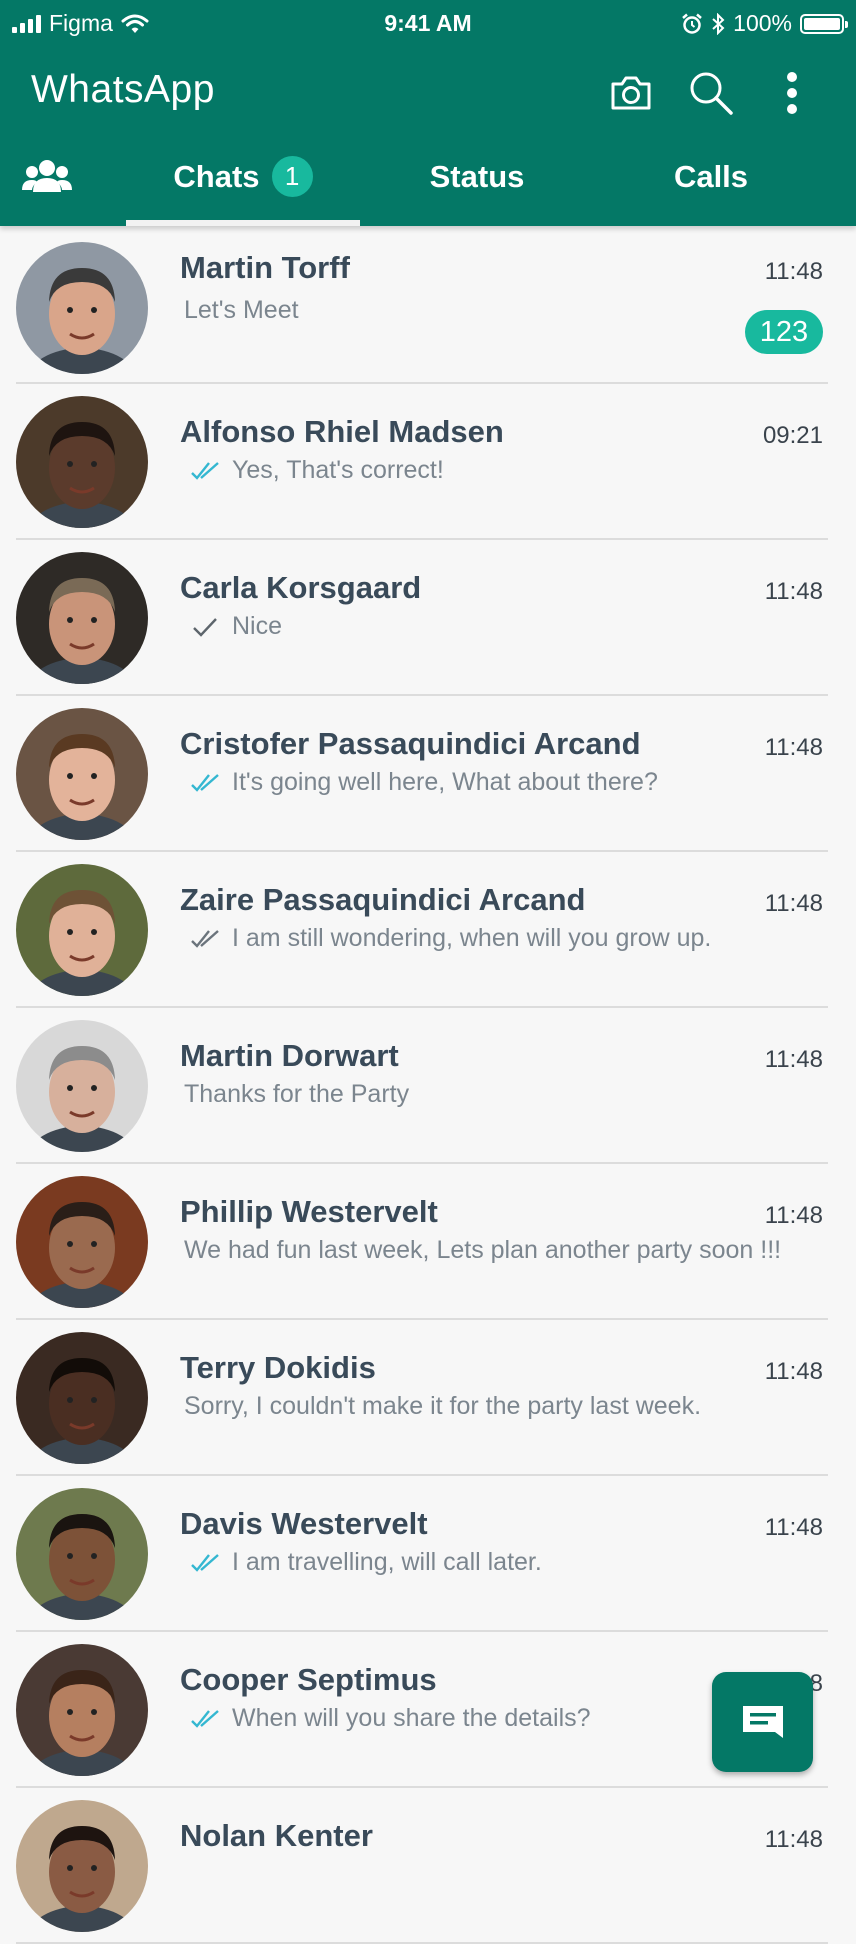  I want to click on tab-chats-badge: 1, so click(292, 176).